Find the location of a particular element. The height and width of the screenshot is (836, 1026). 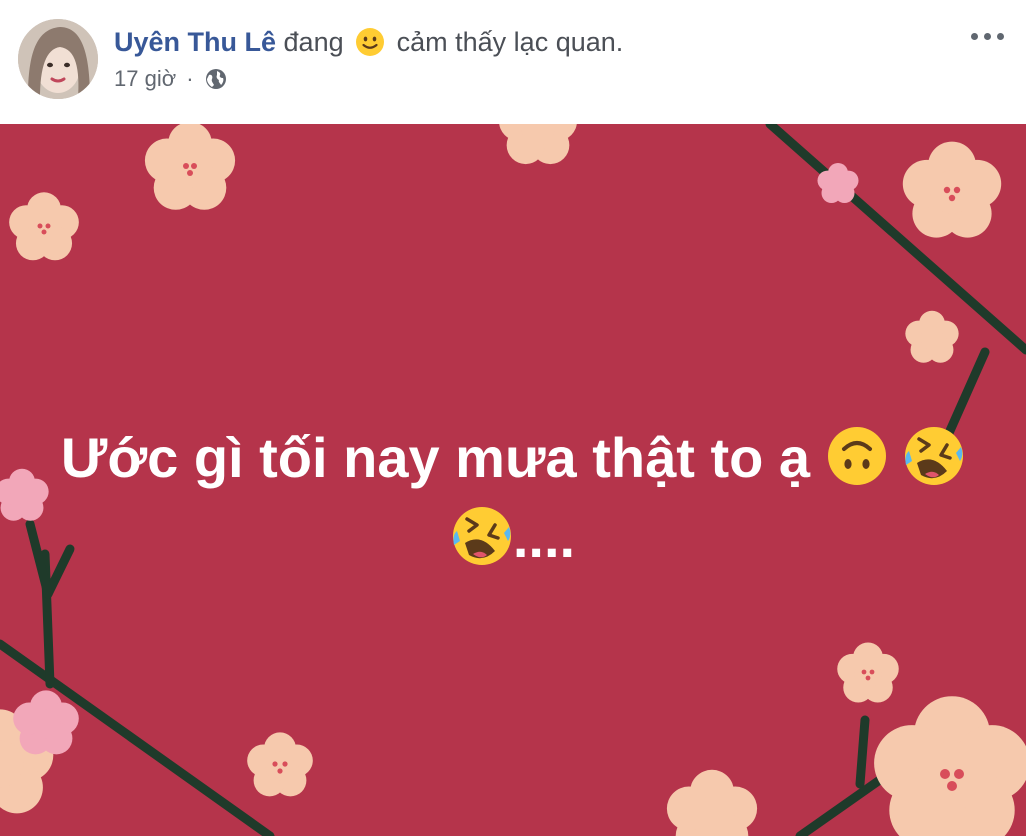

status-text-line-1: Ước gì tối nay mưa thật to ạ is located at coordinates (435, 457).